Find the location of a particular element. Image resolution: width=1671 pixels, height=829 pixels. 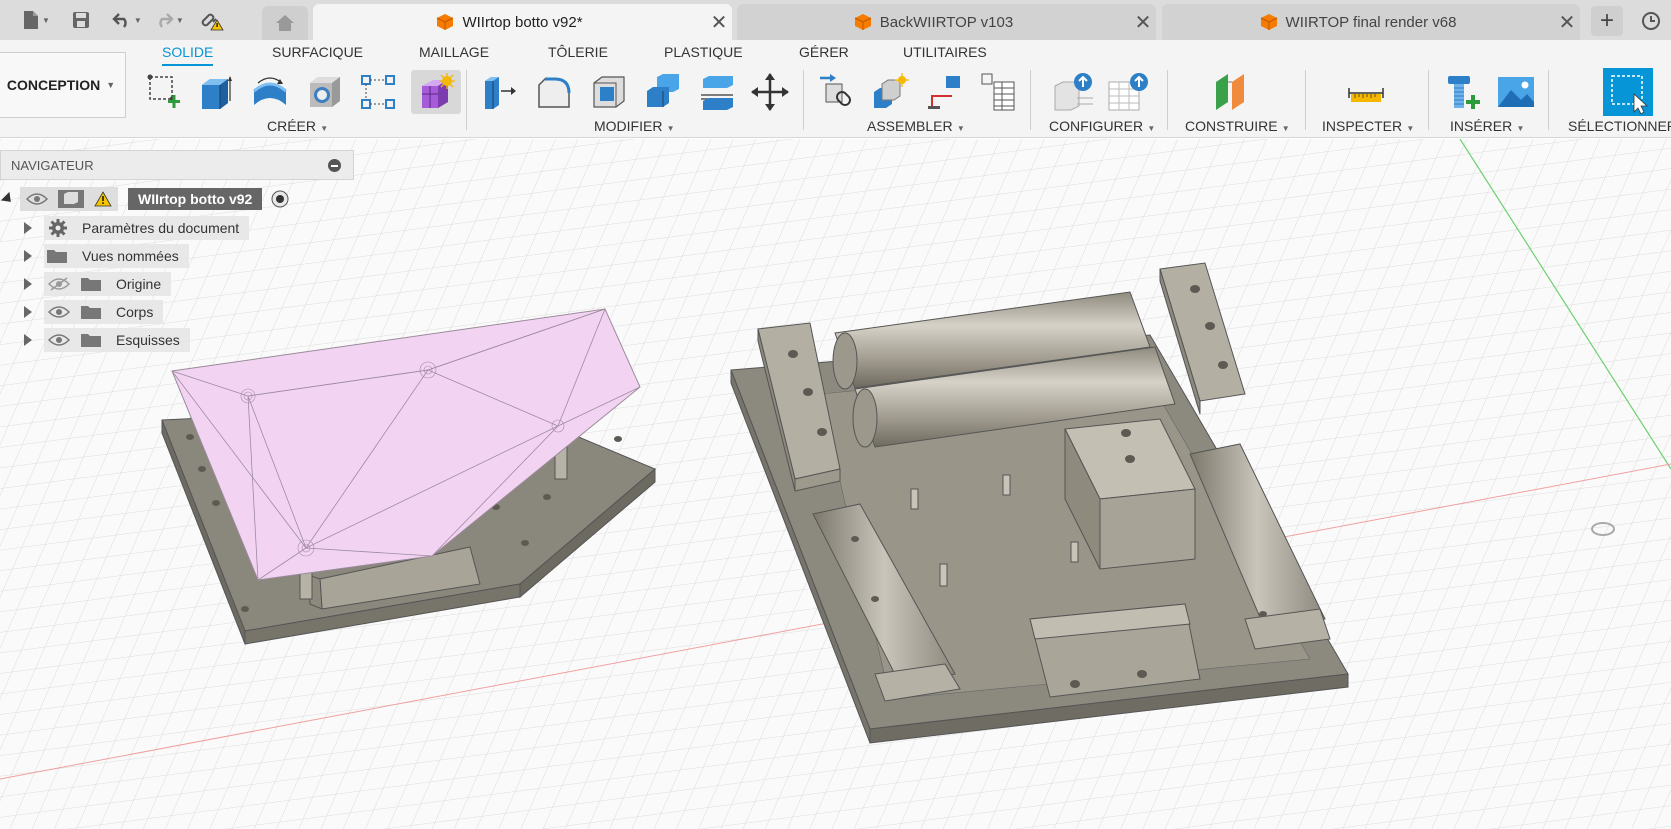

navigator-item-vues: Vues nommées is located at coordinates (106, 256).